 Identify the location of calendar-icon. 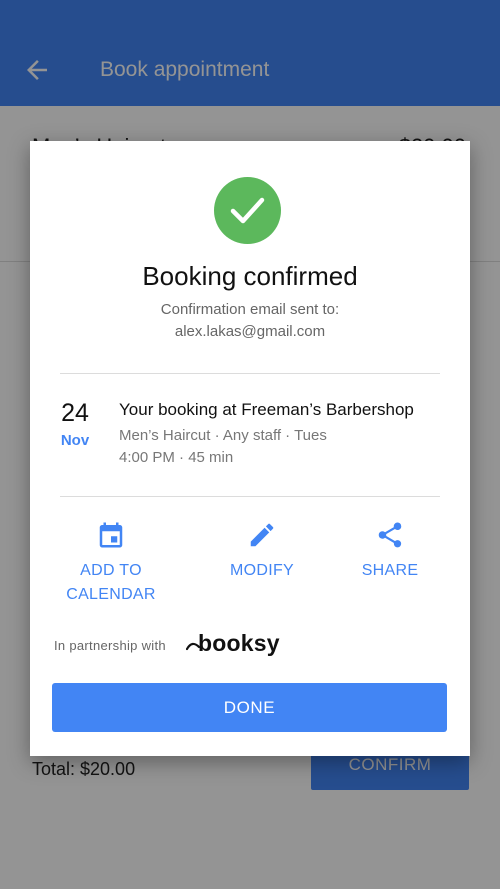
(111, 535).